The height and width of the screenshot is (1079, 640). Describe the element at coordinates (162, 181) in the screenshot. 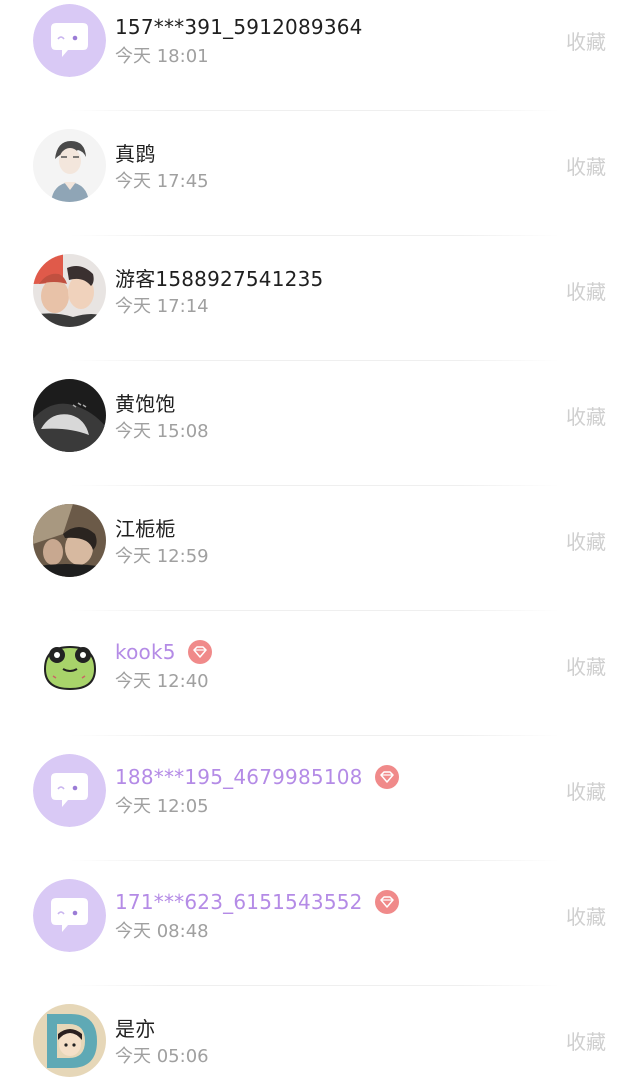

I see `visit-time: 今天 17:45` at that location.